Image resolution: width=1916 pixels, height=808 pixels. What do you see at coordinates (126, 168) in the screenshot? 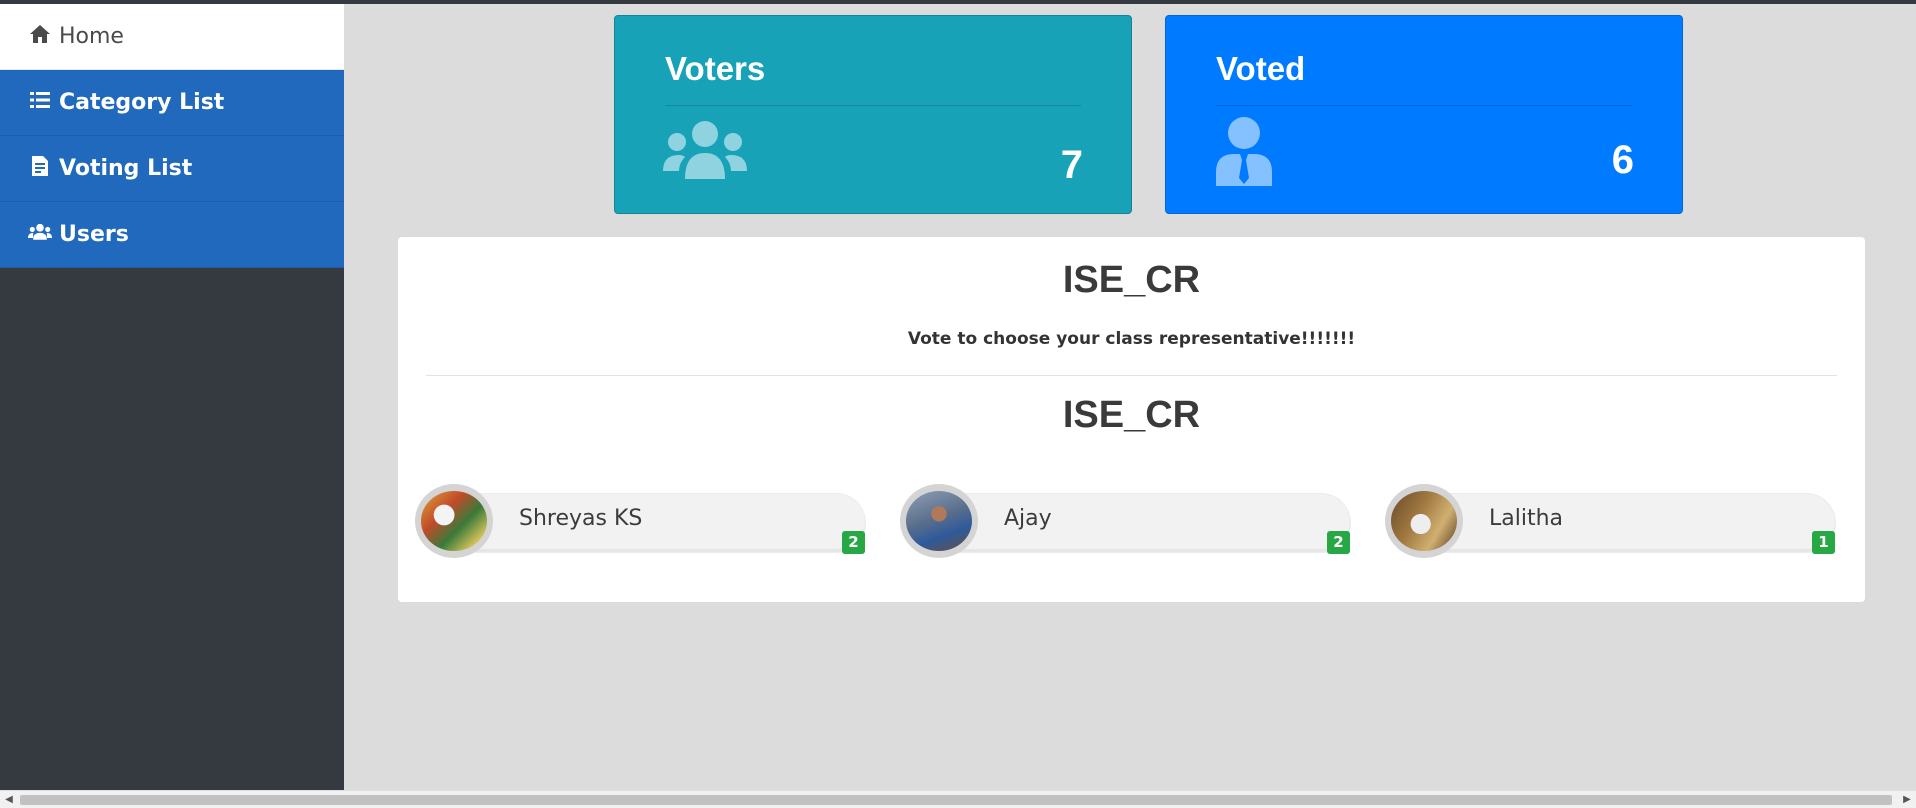
I see `sidebar-item-label: Voting List` at bounding box center [126, 168].